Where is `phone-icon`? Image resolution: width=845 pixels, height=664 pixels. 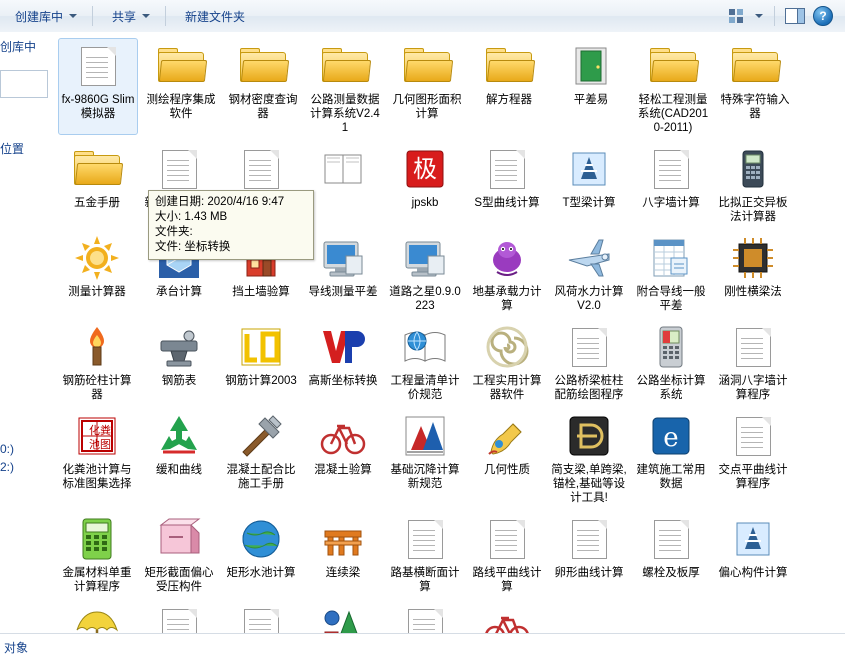
phone-icon is located at coordinates (671, 347).